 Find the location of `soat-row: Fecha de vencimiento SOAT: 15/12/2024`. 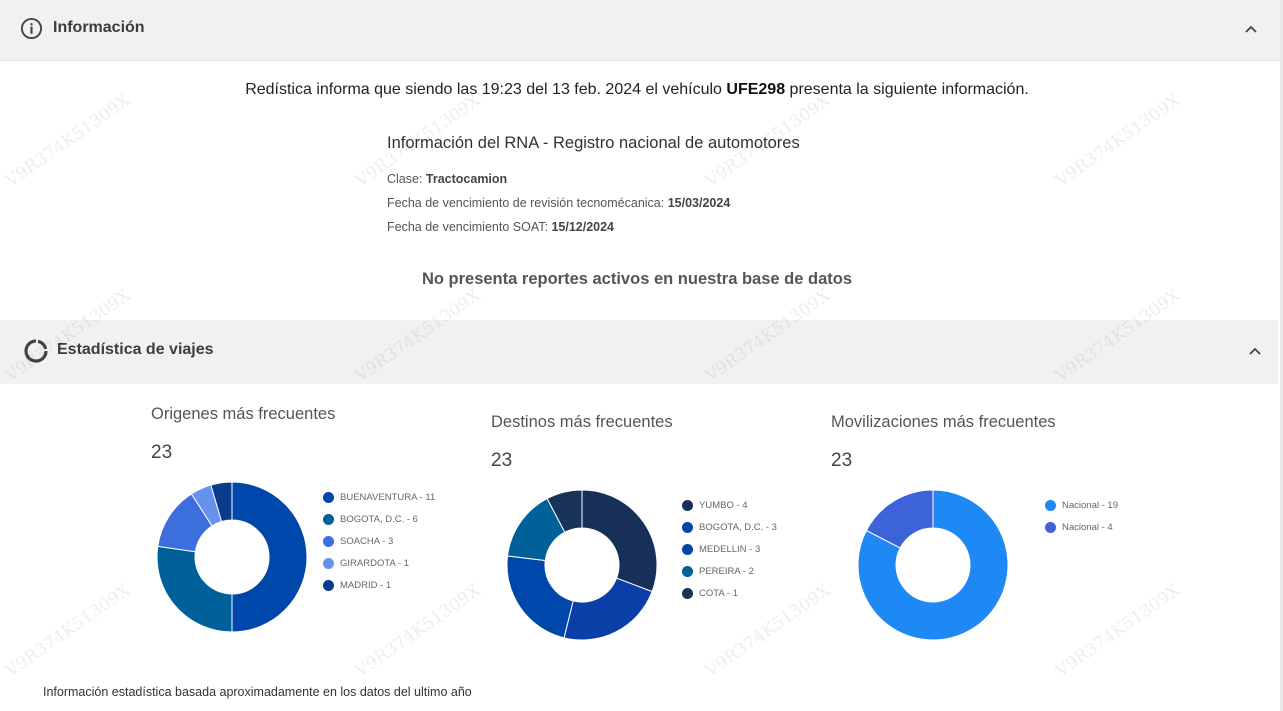

soat-row: Fecha de vencimiento SOAT: 15/12/2024 is located at coordinates (500, 227).